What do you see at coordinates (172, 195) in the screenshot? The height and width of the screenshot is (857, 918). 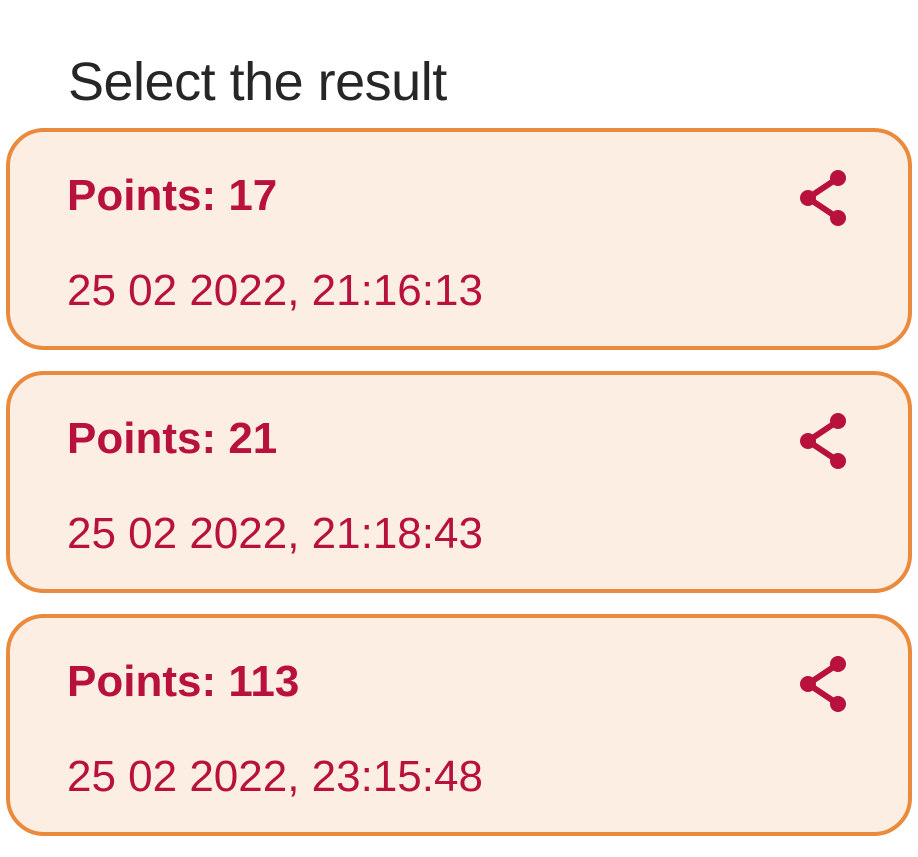 I see `result-points: Points: 17` at bounding box center [172, 195].